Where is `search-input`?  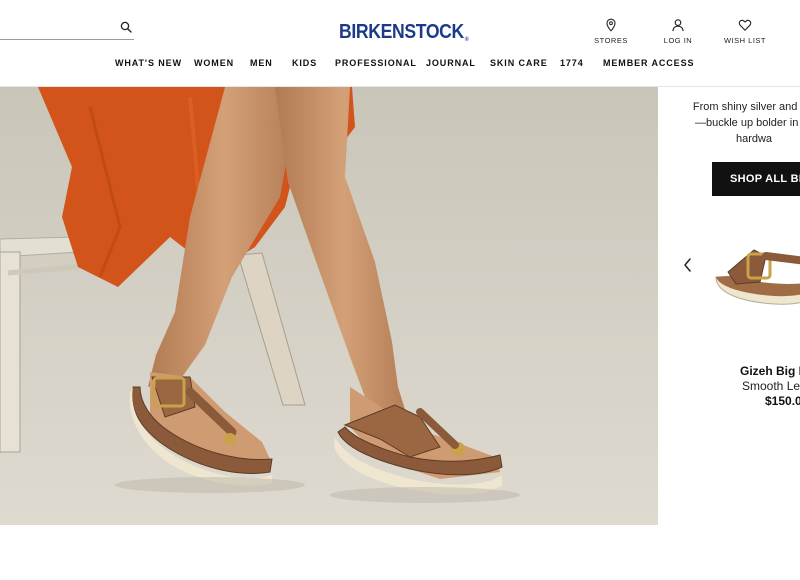 search-input is located at coordinates (56, 27).